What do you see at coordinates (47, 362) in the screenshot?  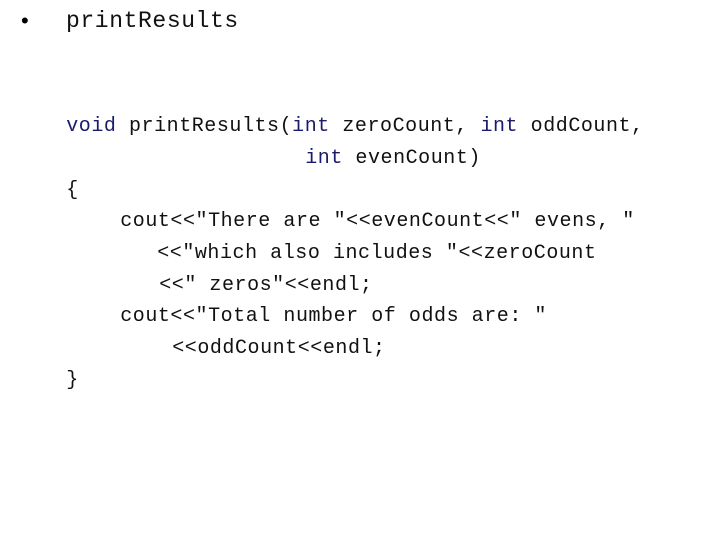 I see `code-line-close-brace: }` at bounding box center [47, 362].